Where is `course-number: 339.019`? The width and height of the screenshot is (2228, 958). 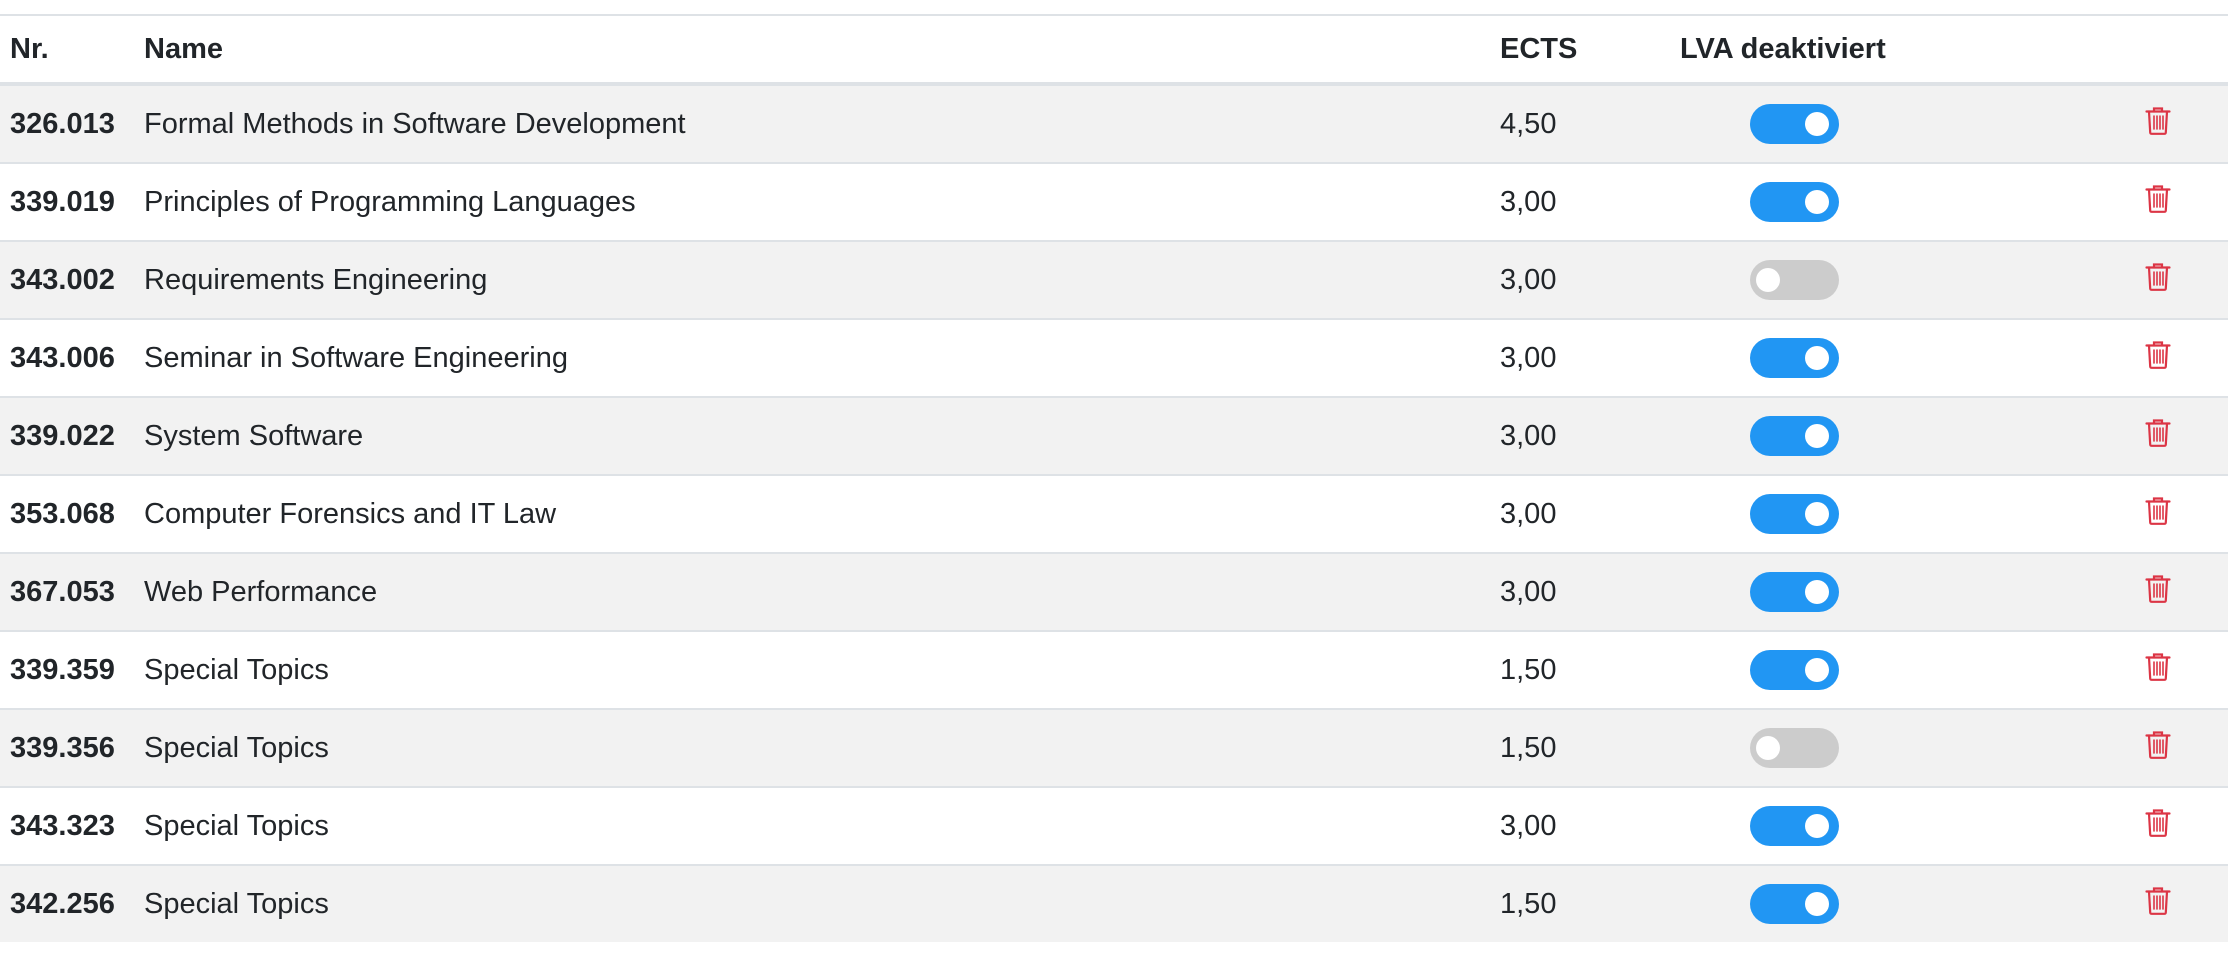 course-number: 339.019 is located at coordinates (72, 201).